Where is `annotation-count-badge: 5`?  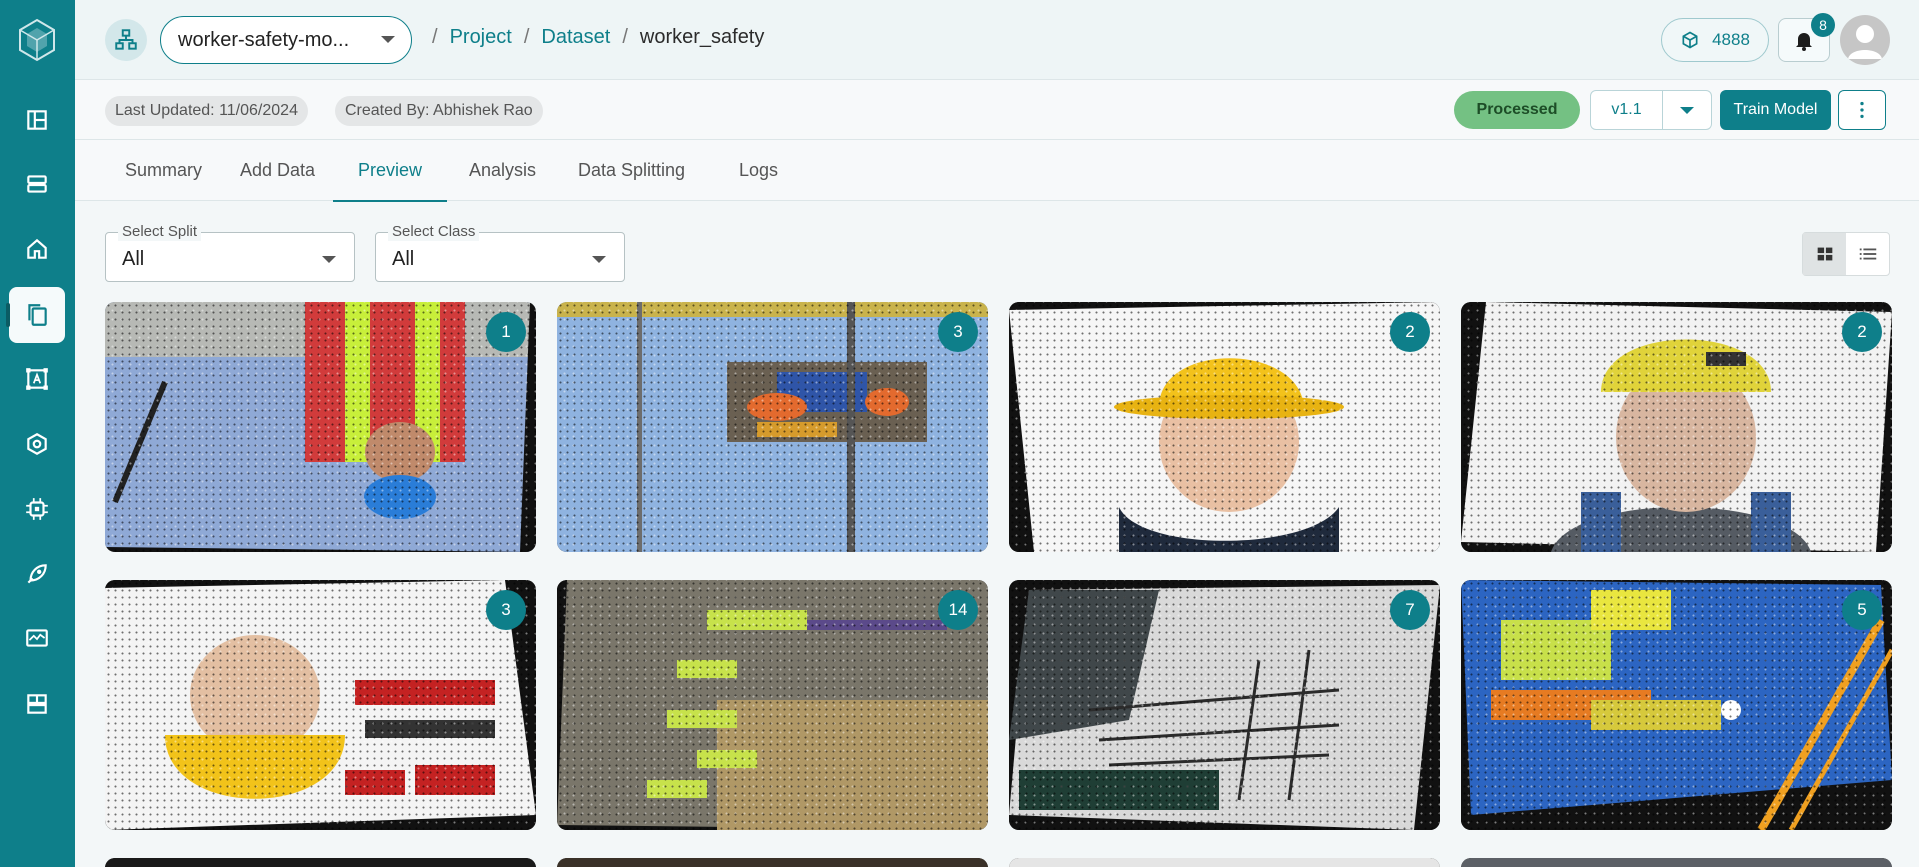
annotation-count-badge: 5 is located at coordinates (1862, 610).